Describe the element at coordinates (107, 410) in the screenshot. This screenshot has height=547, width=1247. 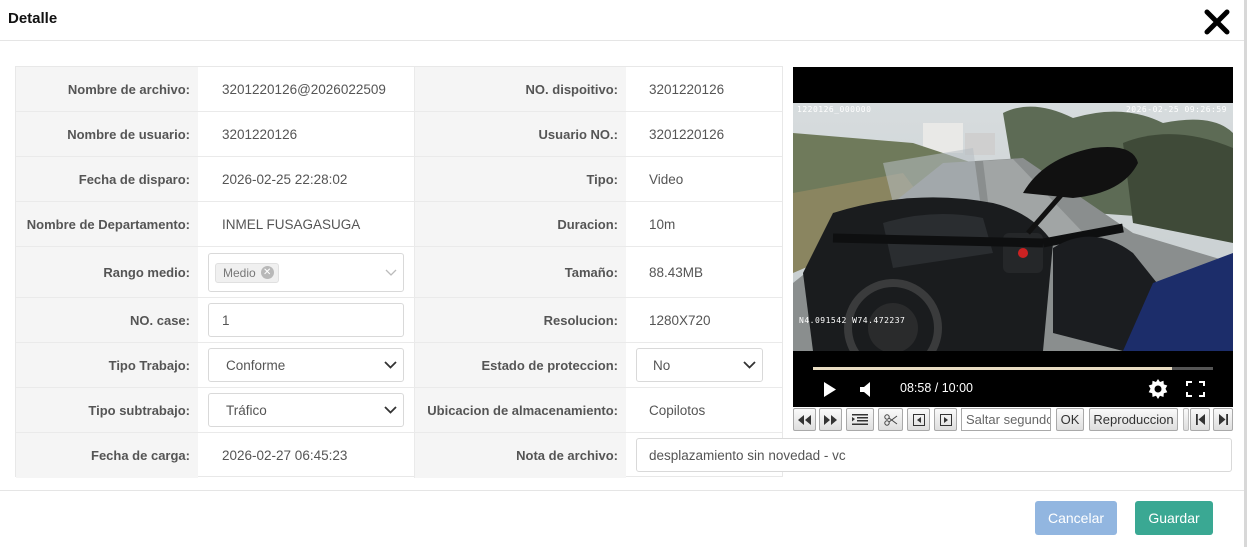
I see `label-tipo-subtrabajo: Tipo subtrabajo:` at that location.